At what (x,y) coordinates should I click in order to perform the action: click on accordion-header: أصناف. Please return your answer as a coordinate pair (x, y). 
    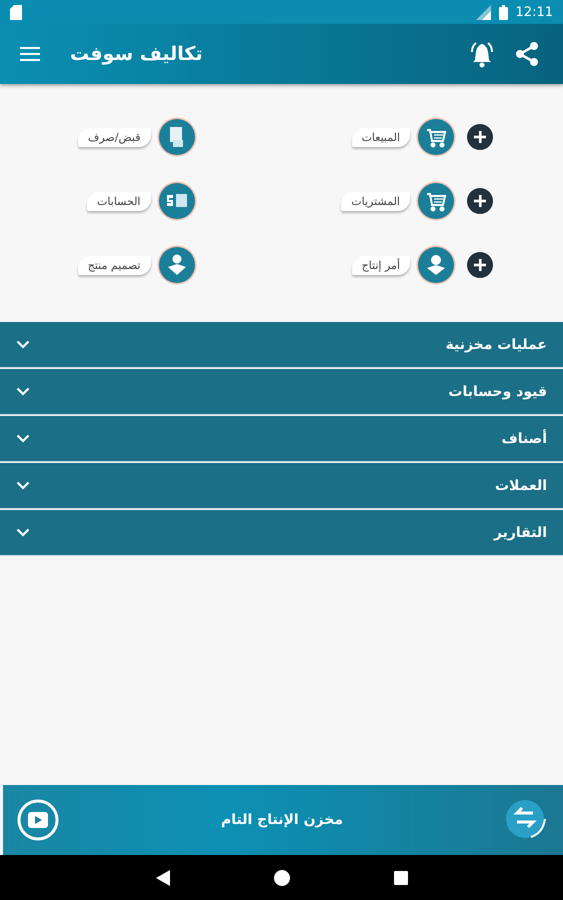
    Looking at the image, I should click on (281, 439).